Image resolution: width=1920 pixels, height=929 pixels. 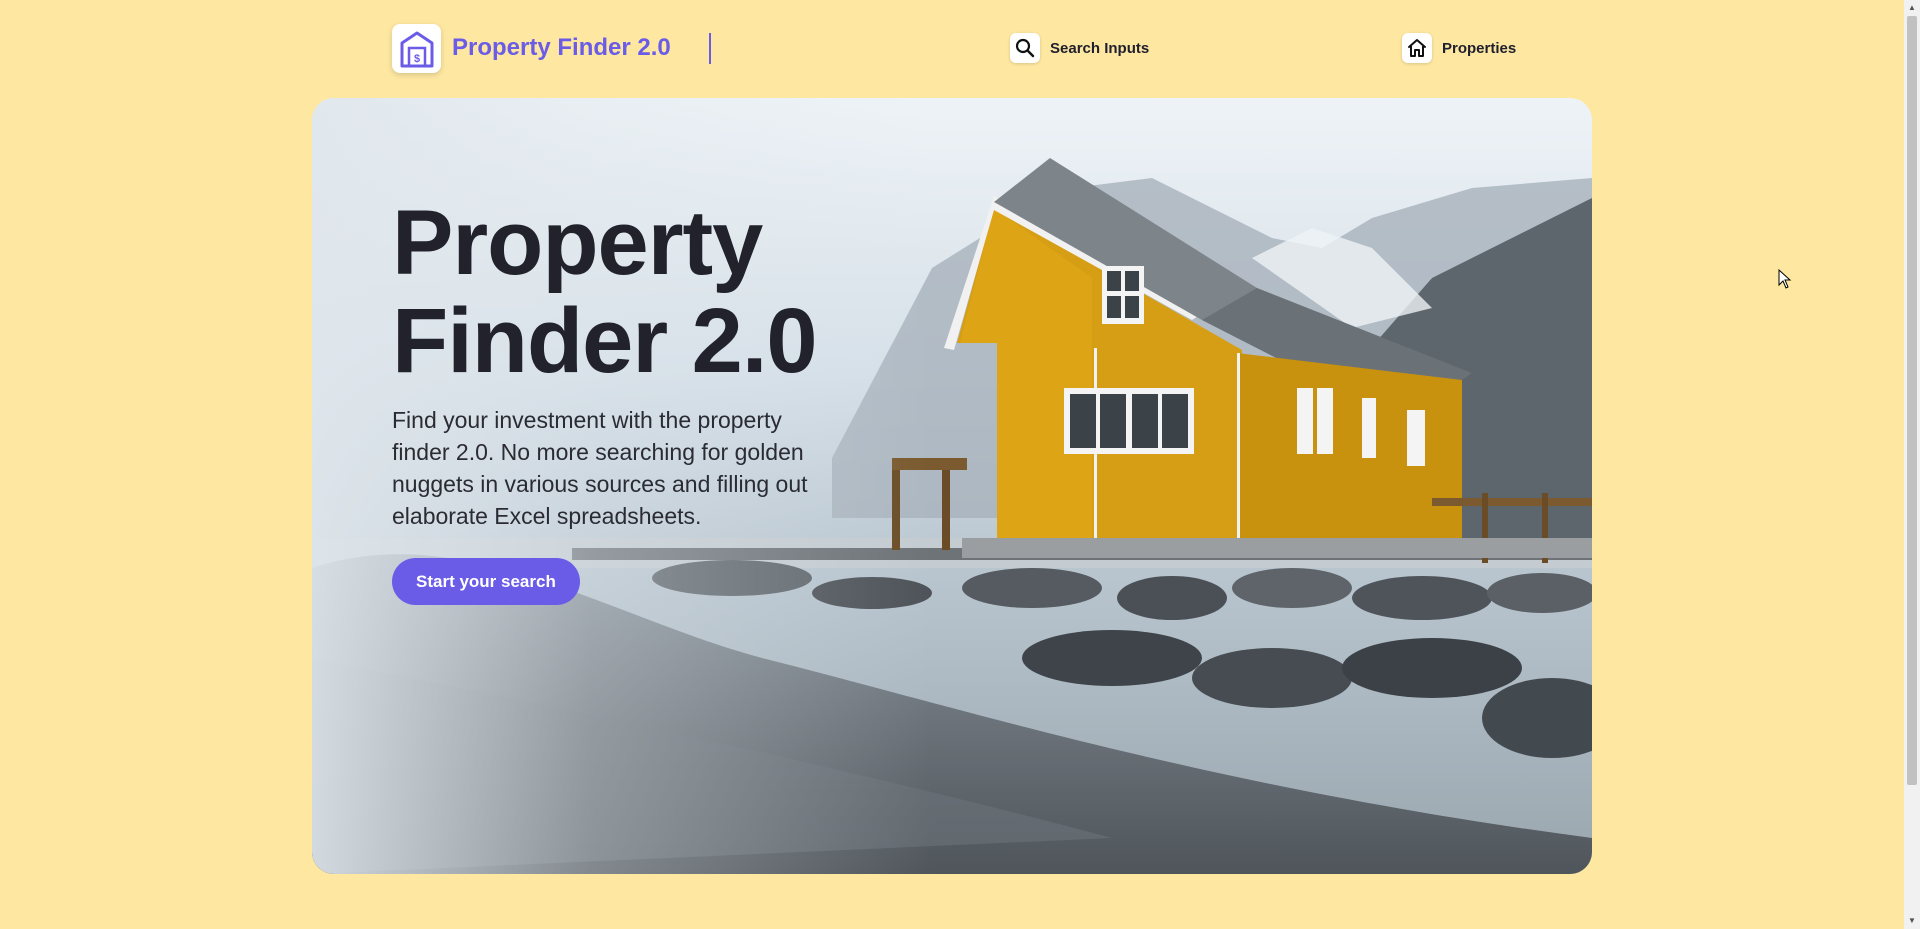 I want to click on start-search-button: Start your search, so click(x=486, y=581).